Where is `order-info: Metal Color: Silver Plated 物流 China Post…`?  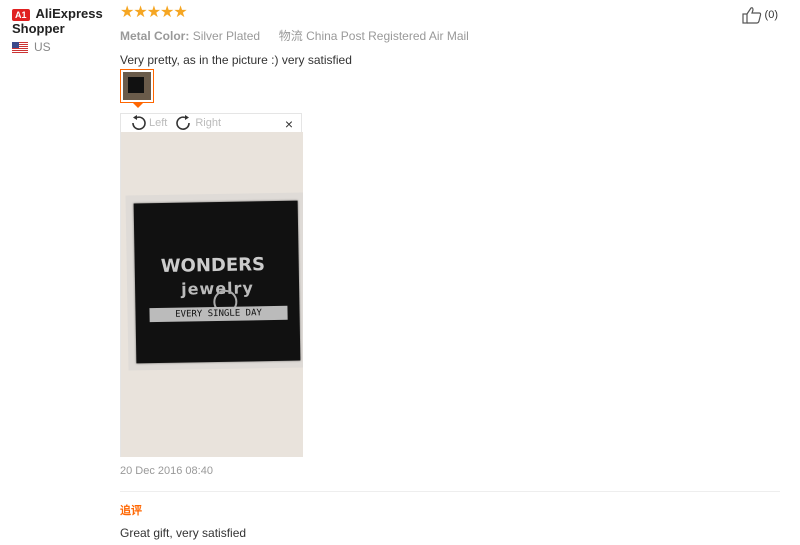 order-info: Metal Color: Silver Plated 物流 China Post… is located at coordinates (450, 35).